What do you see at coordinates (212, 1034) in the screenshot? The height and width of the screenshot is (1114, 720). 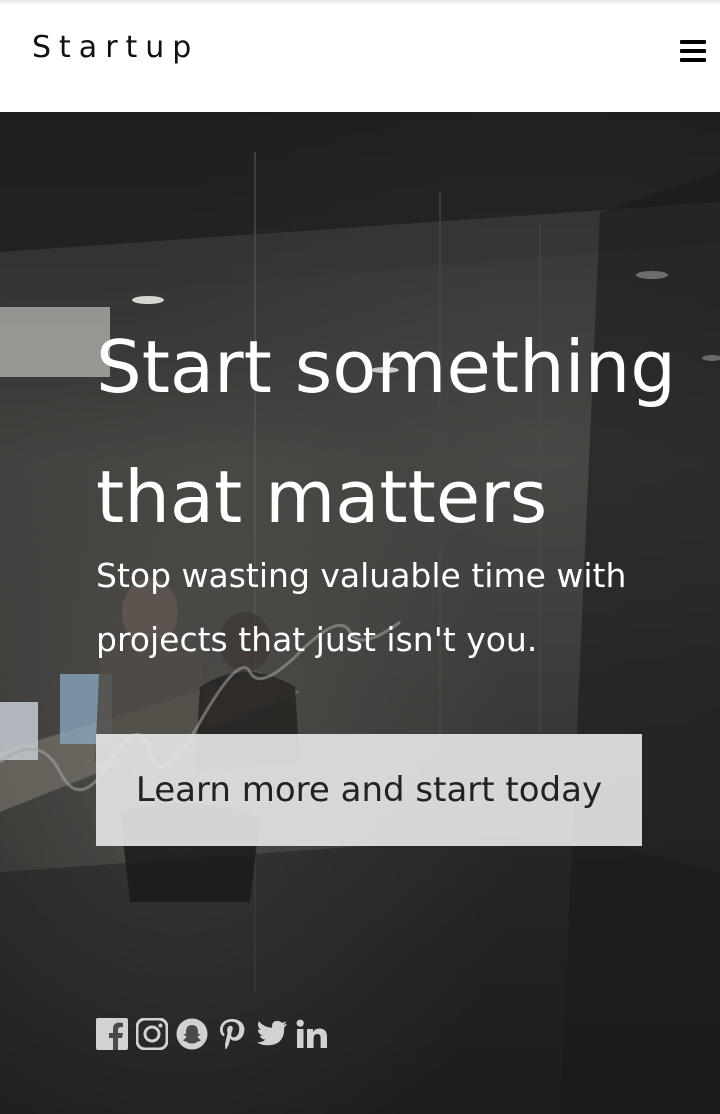 I see `social-links` at bounding box center [212, 1034].